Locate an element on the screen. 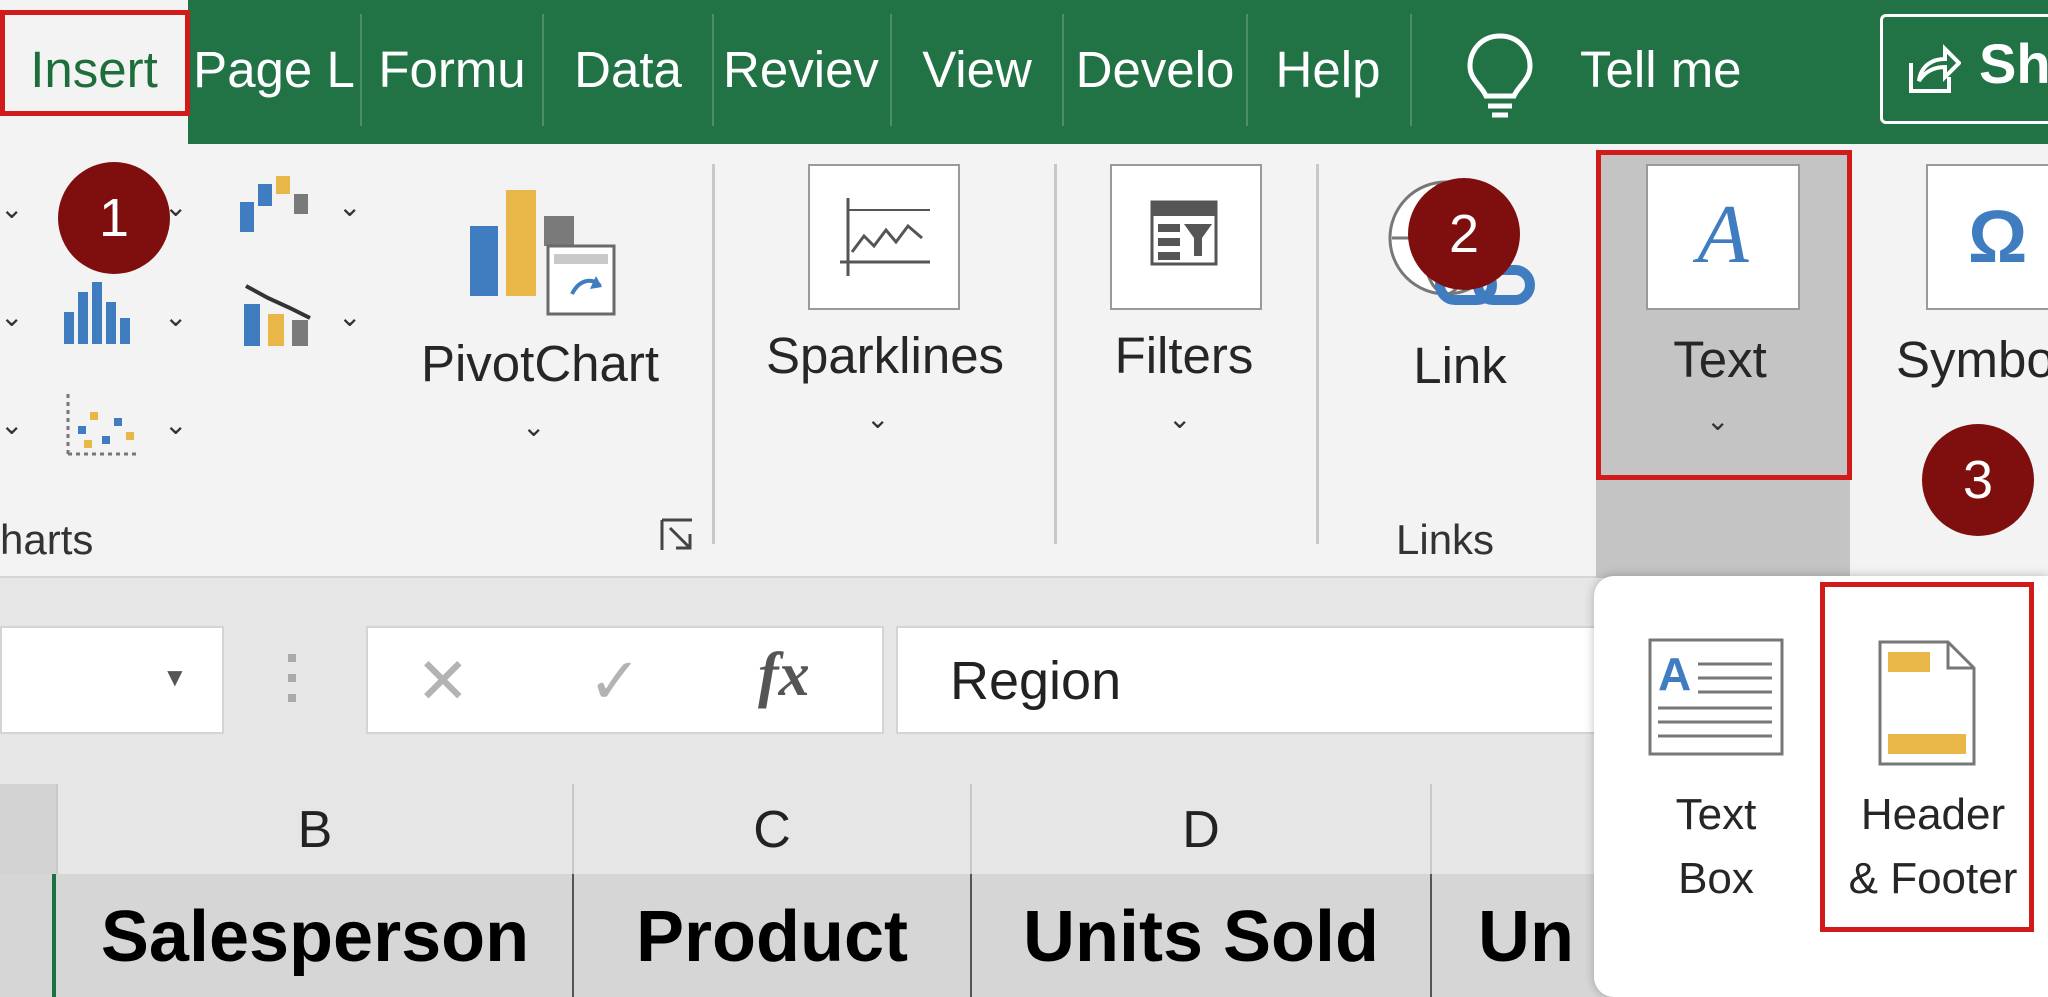 The height and width of the screenshot is (997, 2048). dialog-launcher-icon is located at coordinates (677, 535).